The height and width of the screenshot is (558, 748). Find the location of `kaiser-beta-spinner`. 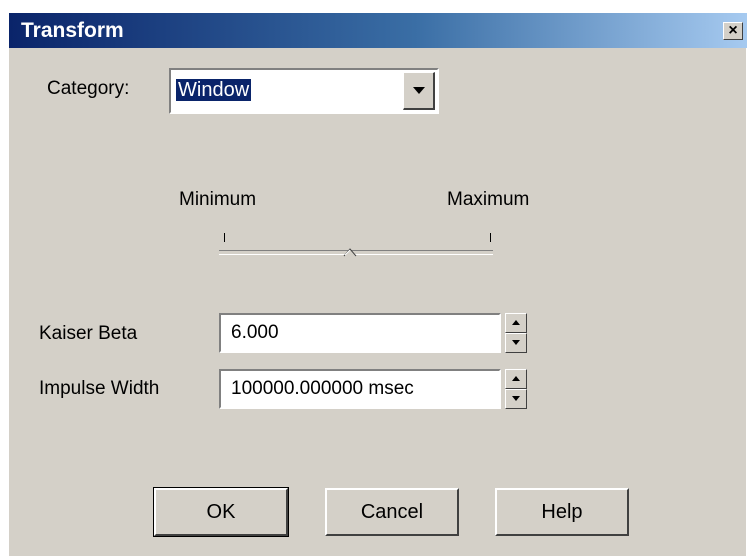

kaiser-beta-spinner is located at coordinates (516, 333).